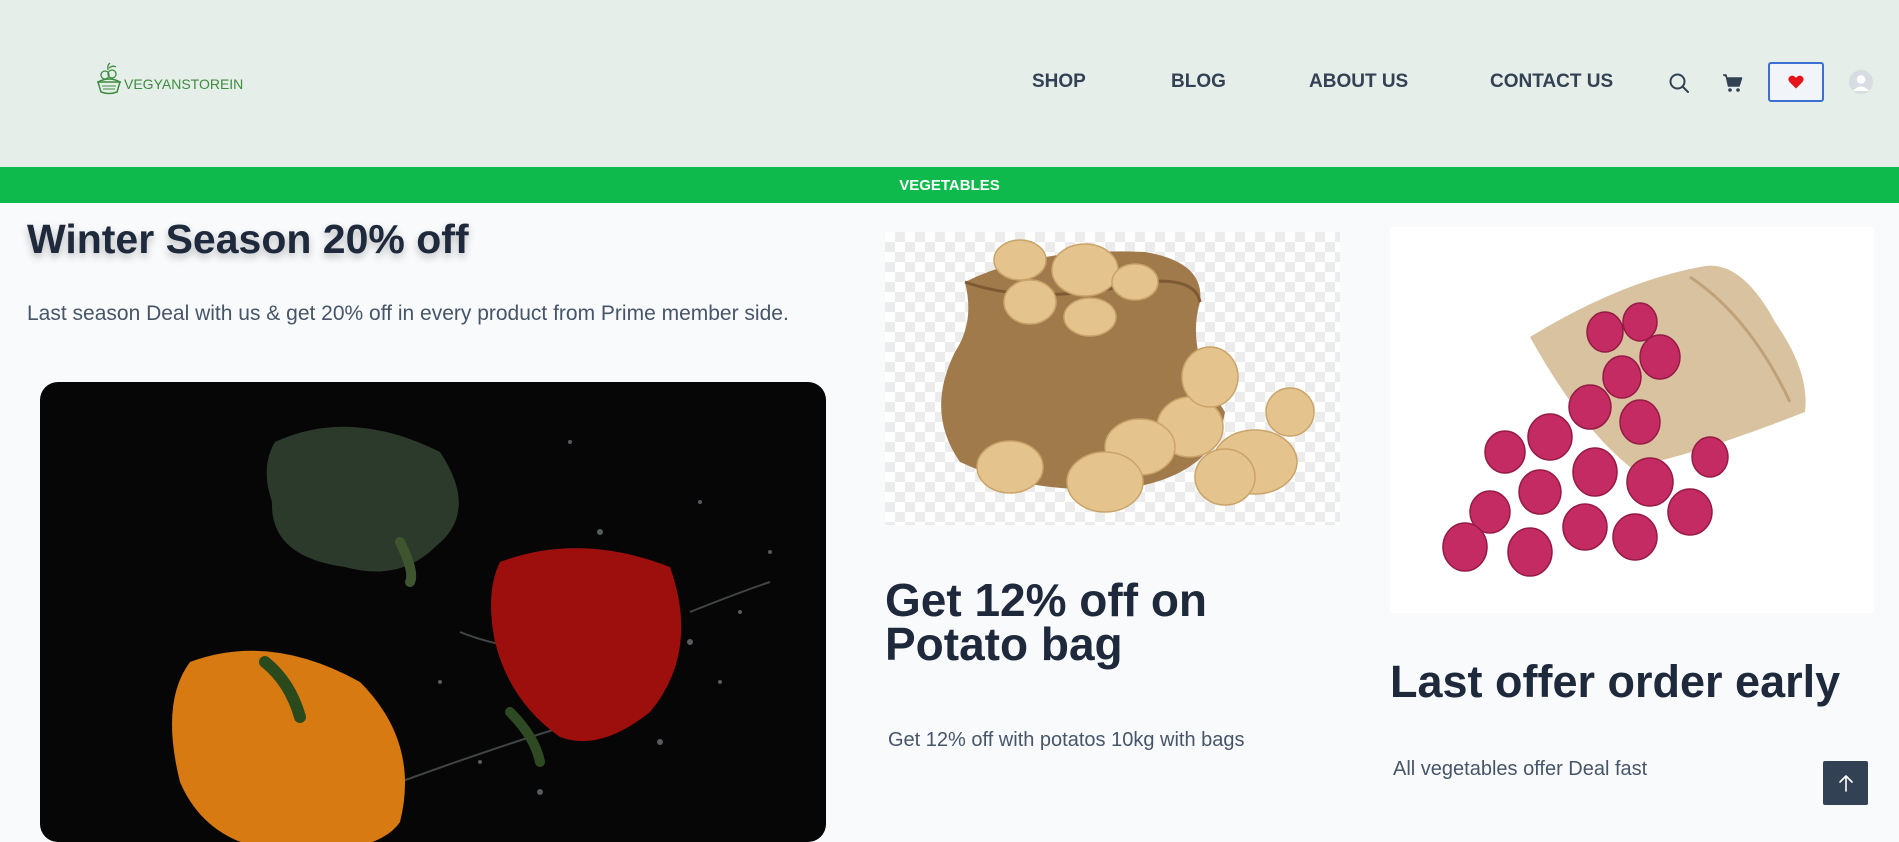 The width and height of the screenshot is (1899, 842). I want to click on heart-icon, so click(1796, 82).